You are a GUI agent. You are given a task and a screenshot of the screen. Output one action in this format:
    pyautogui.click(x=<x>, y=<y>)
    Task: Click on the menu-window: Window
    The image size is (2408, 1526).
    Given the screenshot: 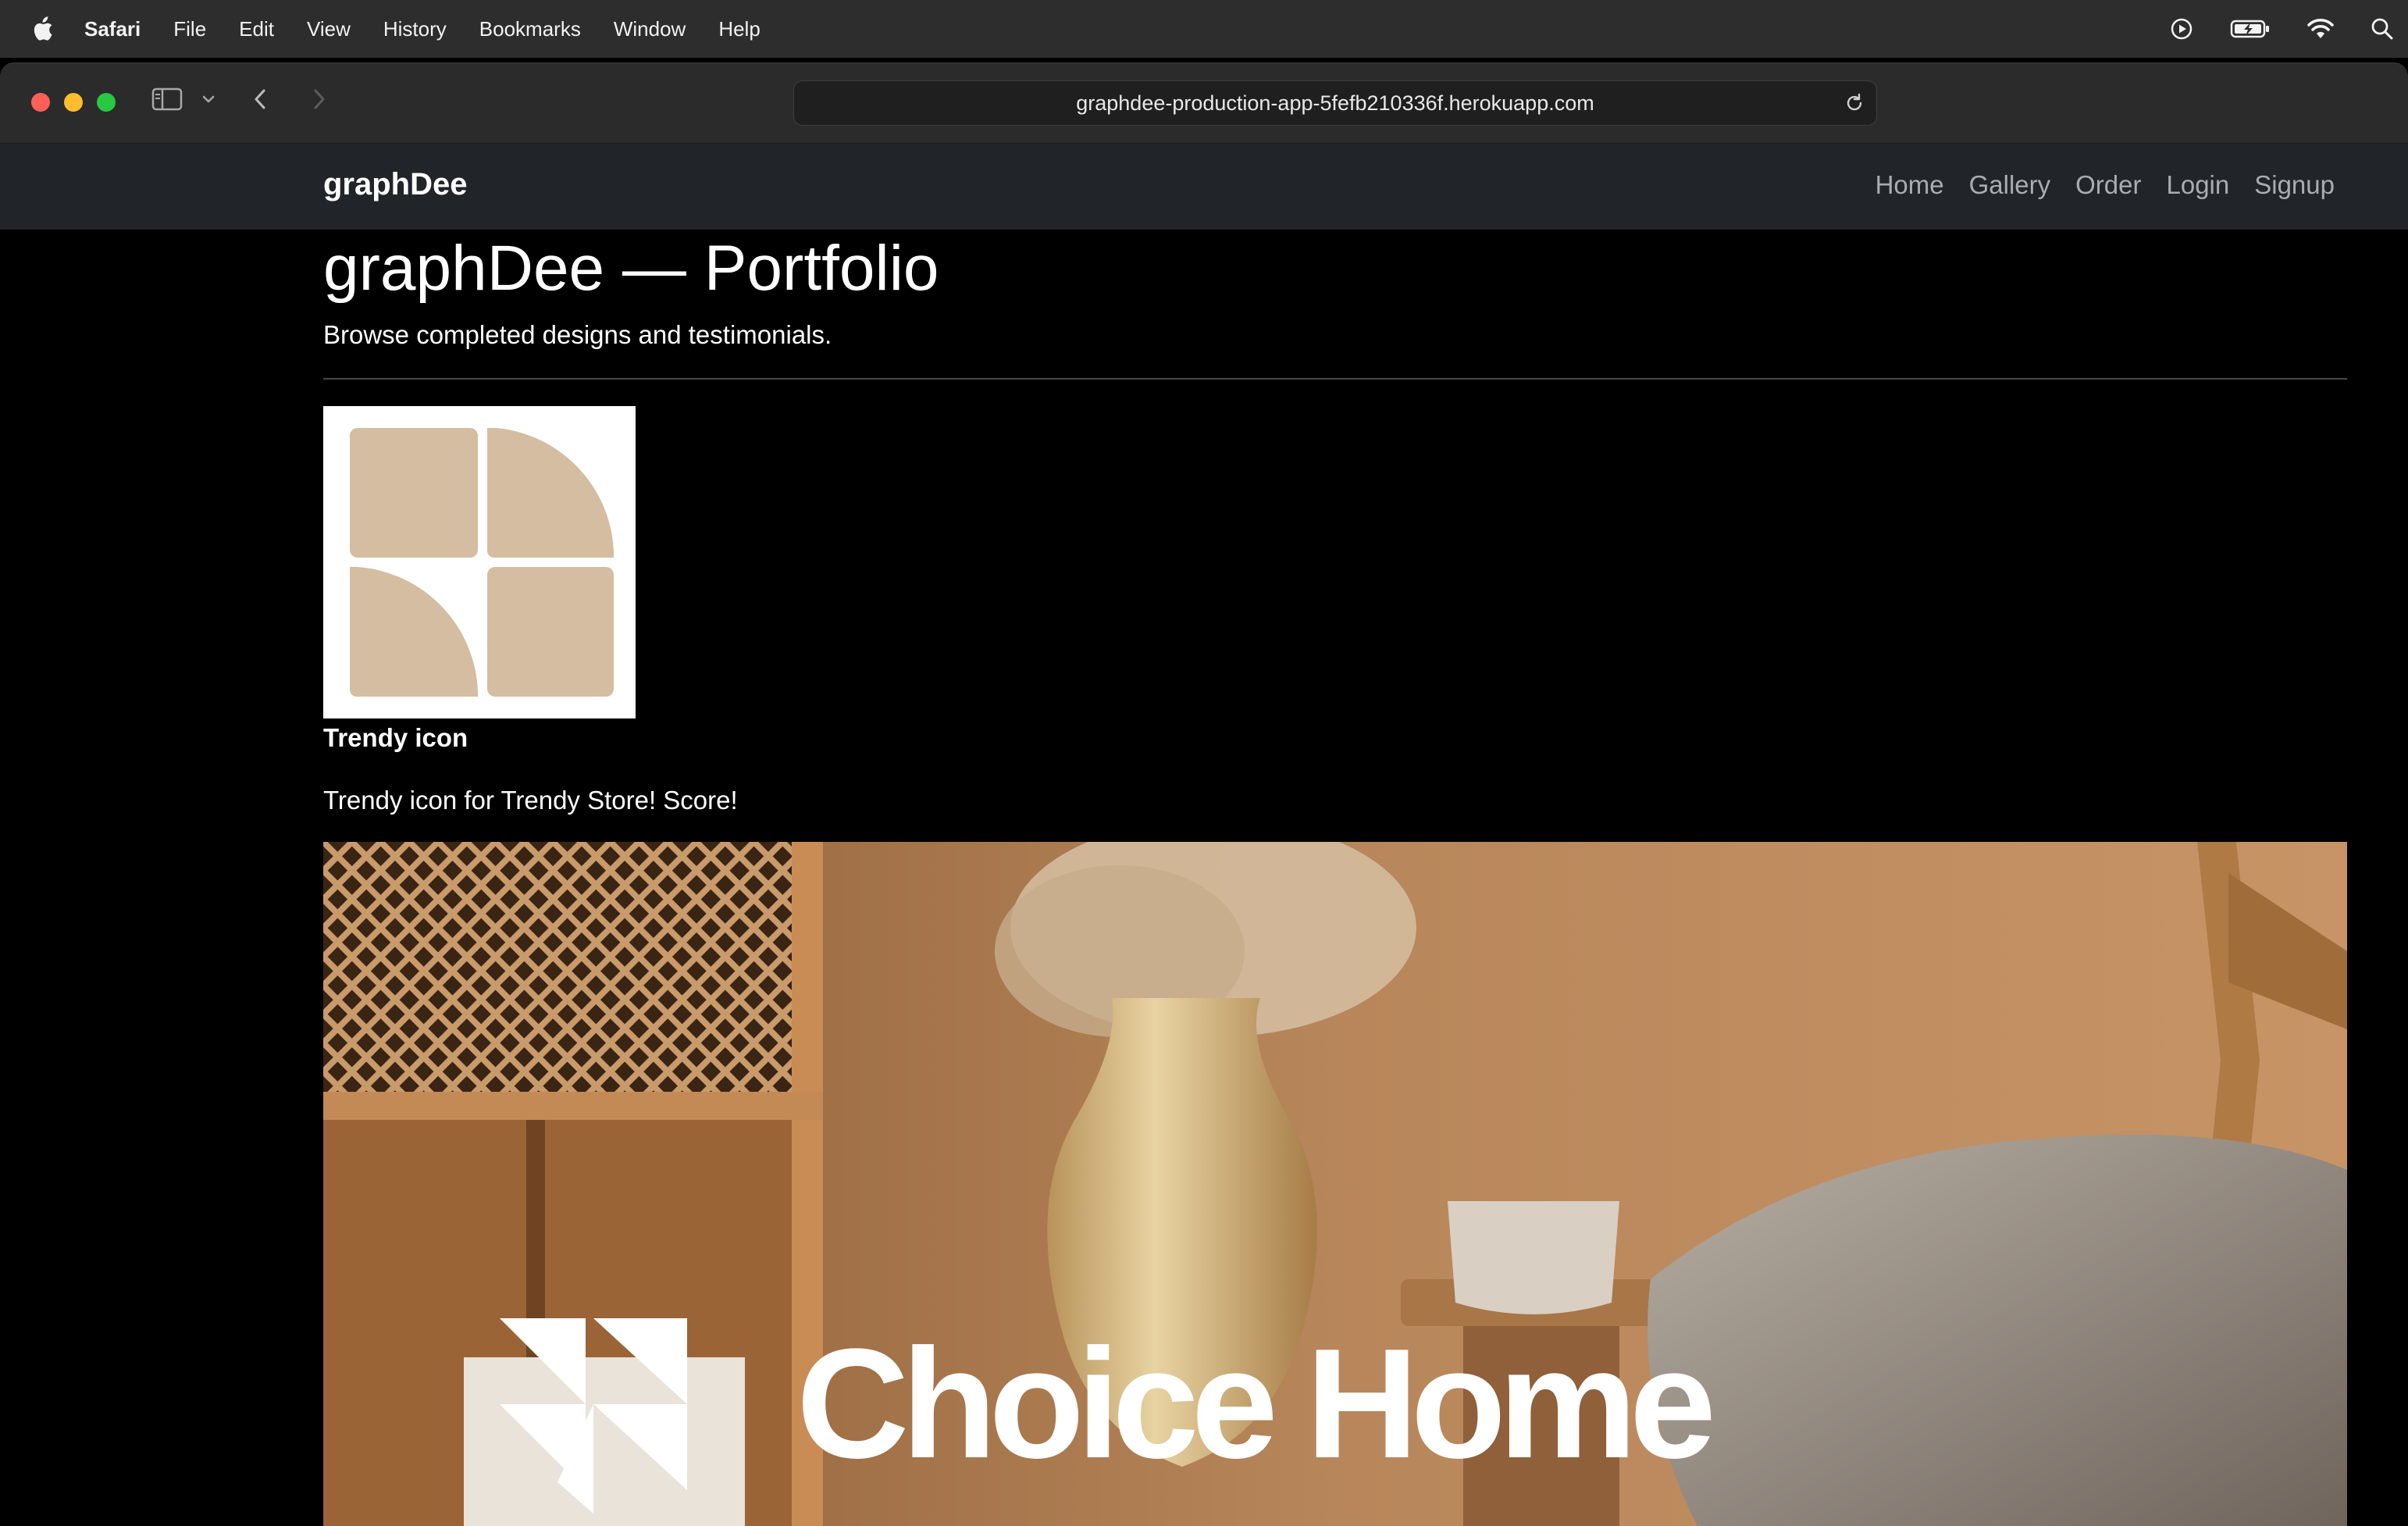 What is the action you would take?
    pyautogui.click(x=650, y=29)
    